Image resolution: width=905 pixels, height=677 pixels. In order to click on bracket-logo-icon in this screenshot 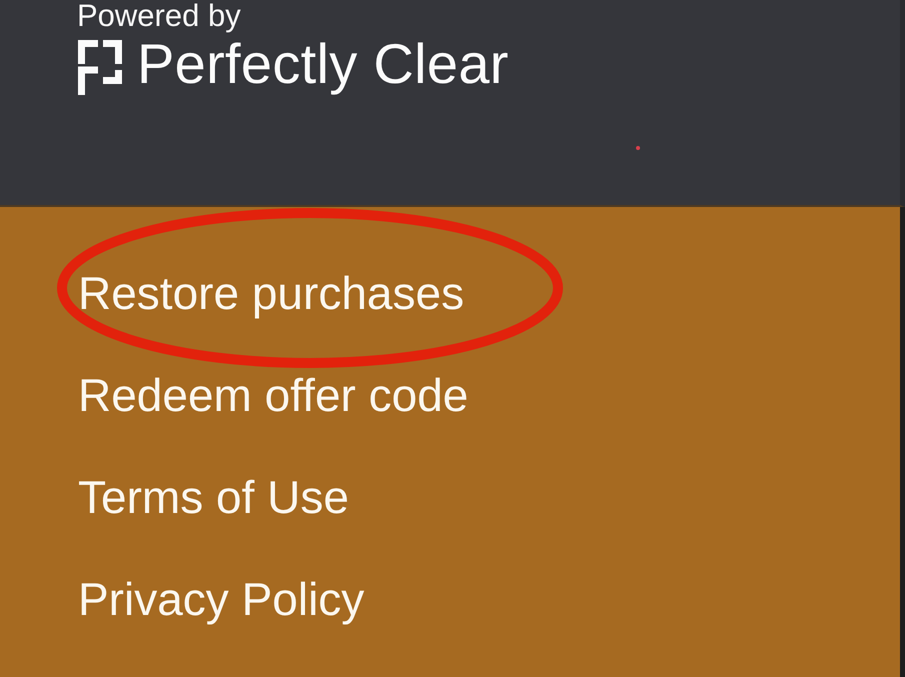, I will do `click(100, 67)`.